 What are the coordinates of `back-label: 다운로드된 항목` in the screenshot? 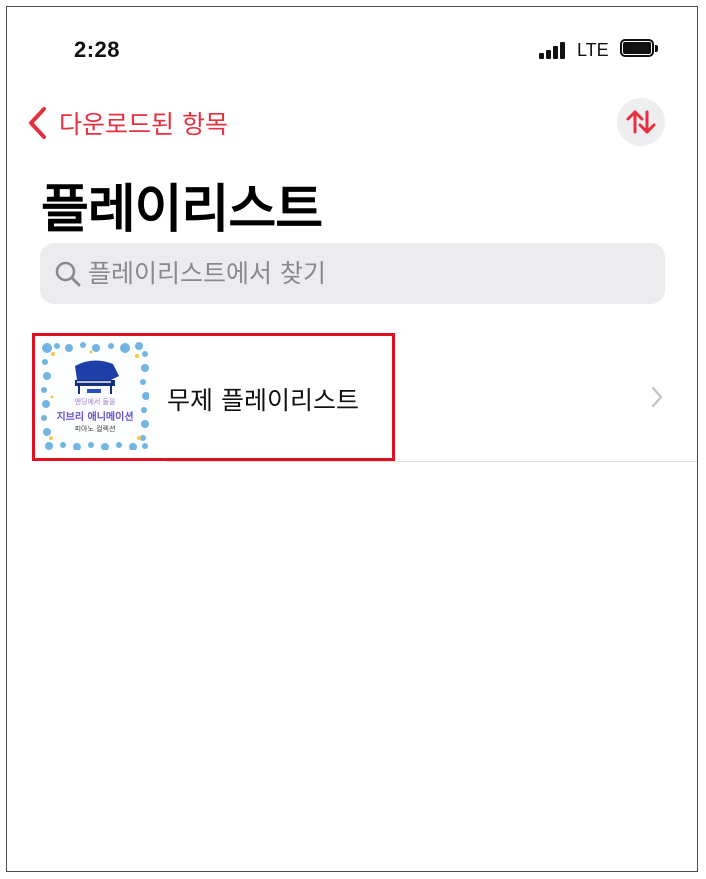 It's located at (143, 124).